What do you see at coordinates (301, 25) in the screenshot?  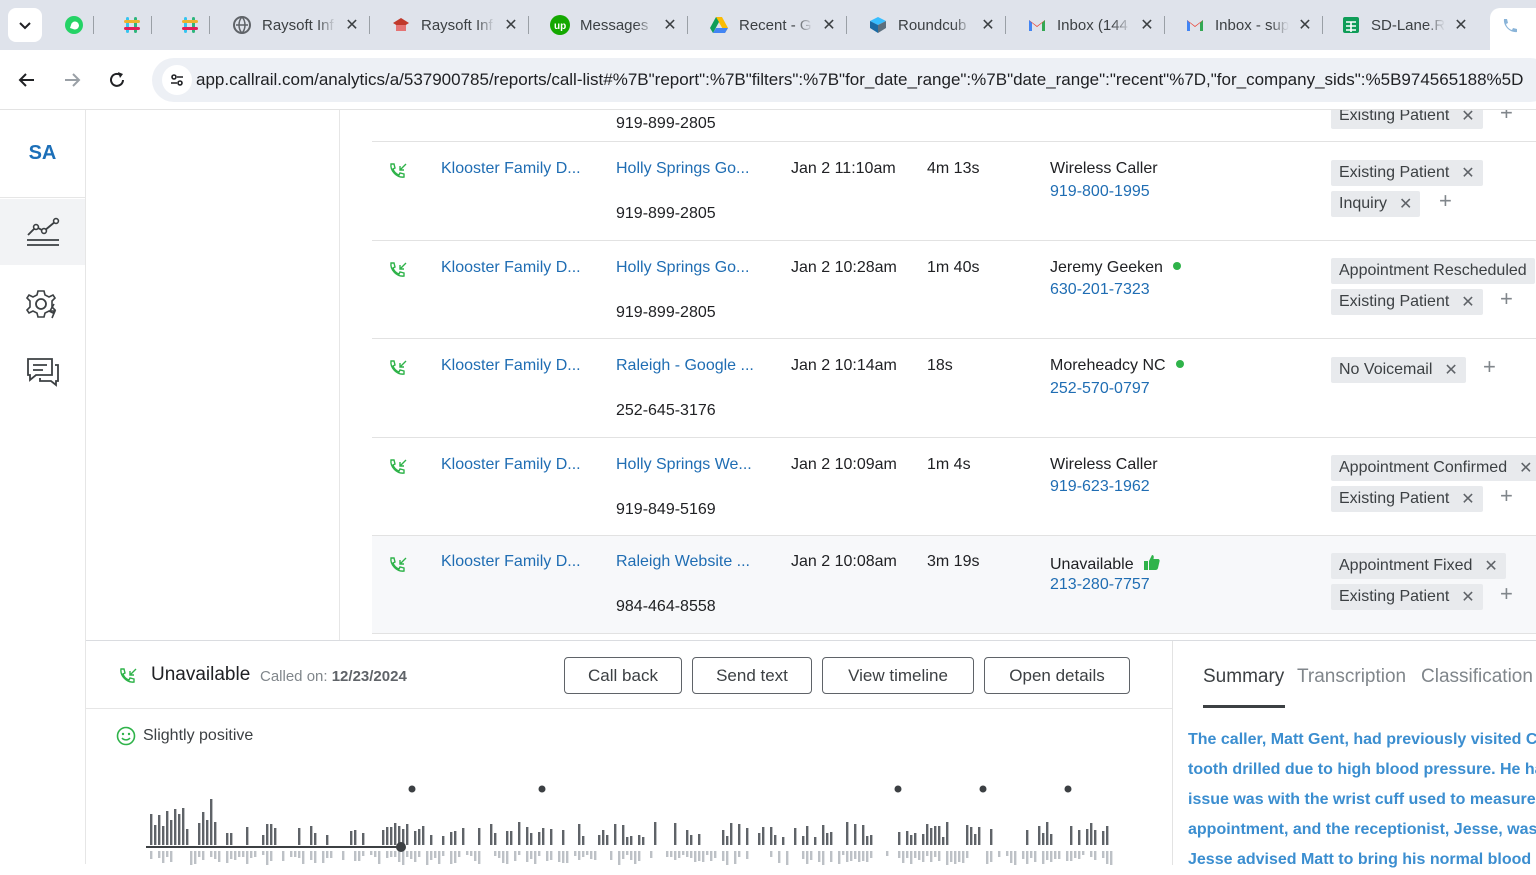 I see `tab-raysoft-1: Raysoft Inf ✕` at bounding box center [301, 25].